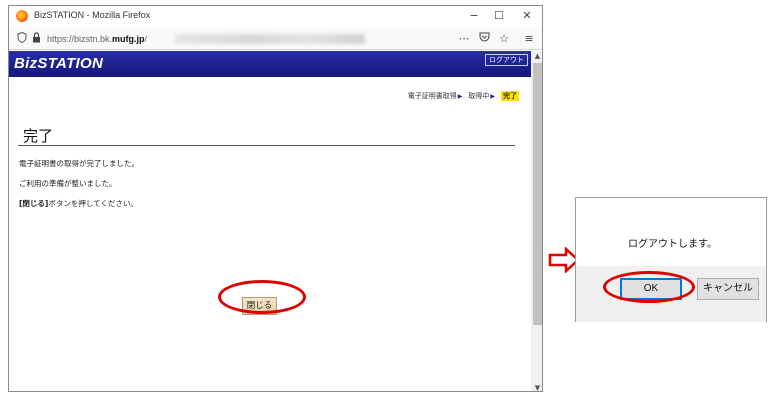 This screenshot has height=394, width=774. What do you see at coordinates (484, 39) in the screenshot?
I see `pocket-icon` at bounding box center [484, 39].